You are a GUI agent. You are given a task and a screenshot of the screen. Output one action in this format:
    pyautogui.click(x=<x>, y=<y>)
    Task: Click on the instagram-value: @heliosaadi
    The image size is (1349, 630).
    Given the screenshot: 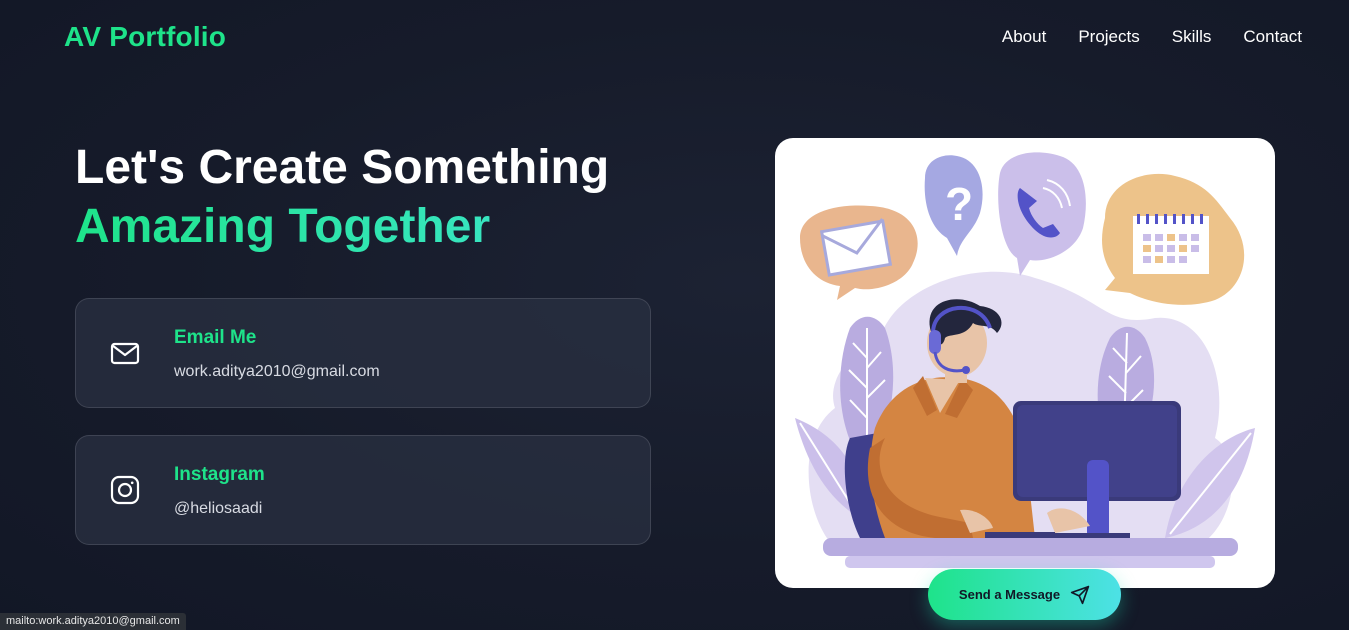 What is the action you would take?
    pyautogui.click(x=218, y=508)
    